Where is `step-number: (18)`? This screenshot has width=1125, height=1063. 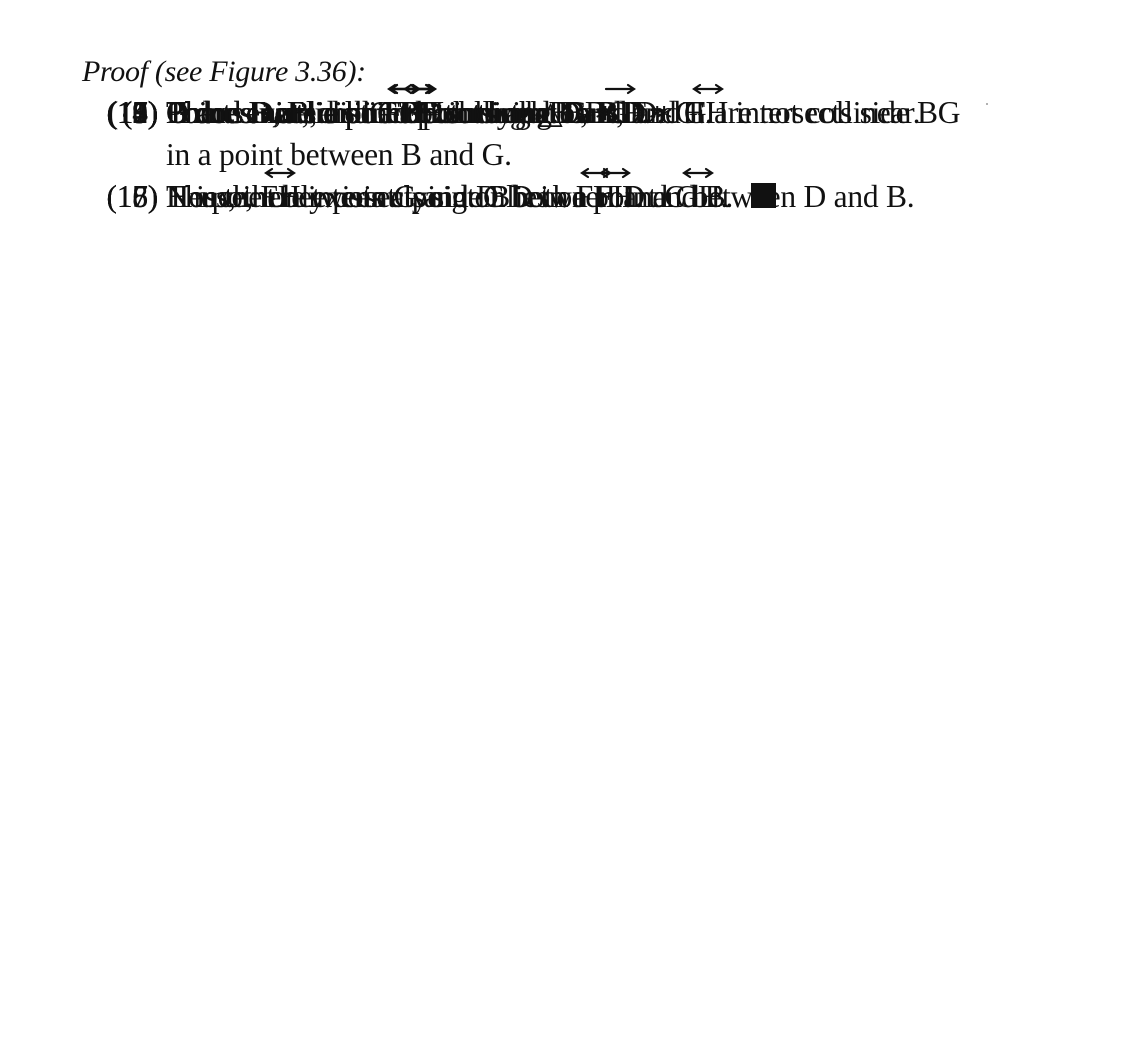
step-number: (18) is located at coordinates (132, 197).